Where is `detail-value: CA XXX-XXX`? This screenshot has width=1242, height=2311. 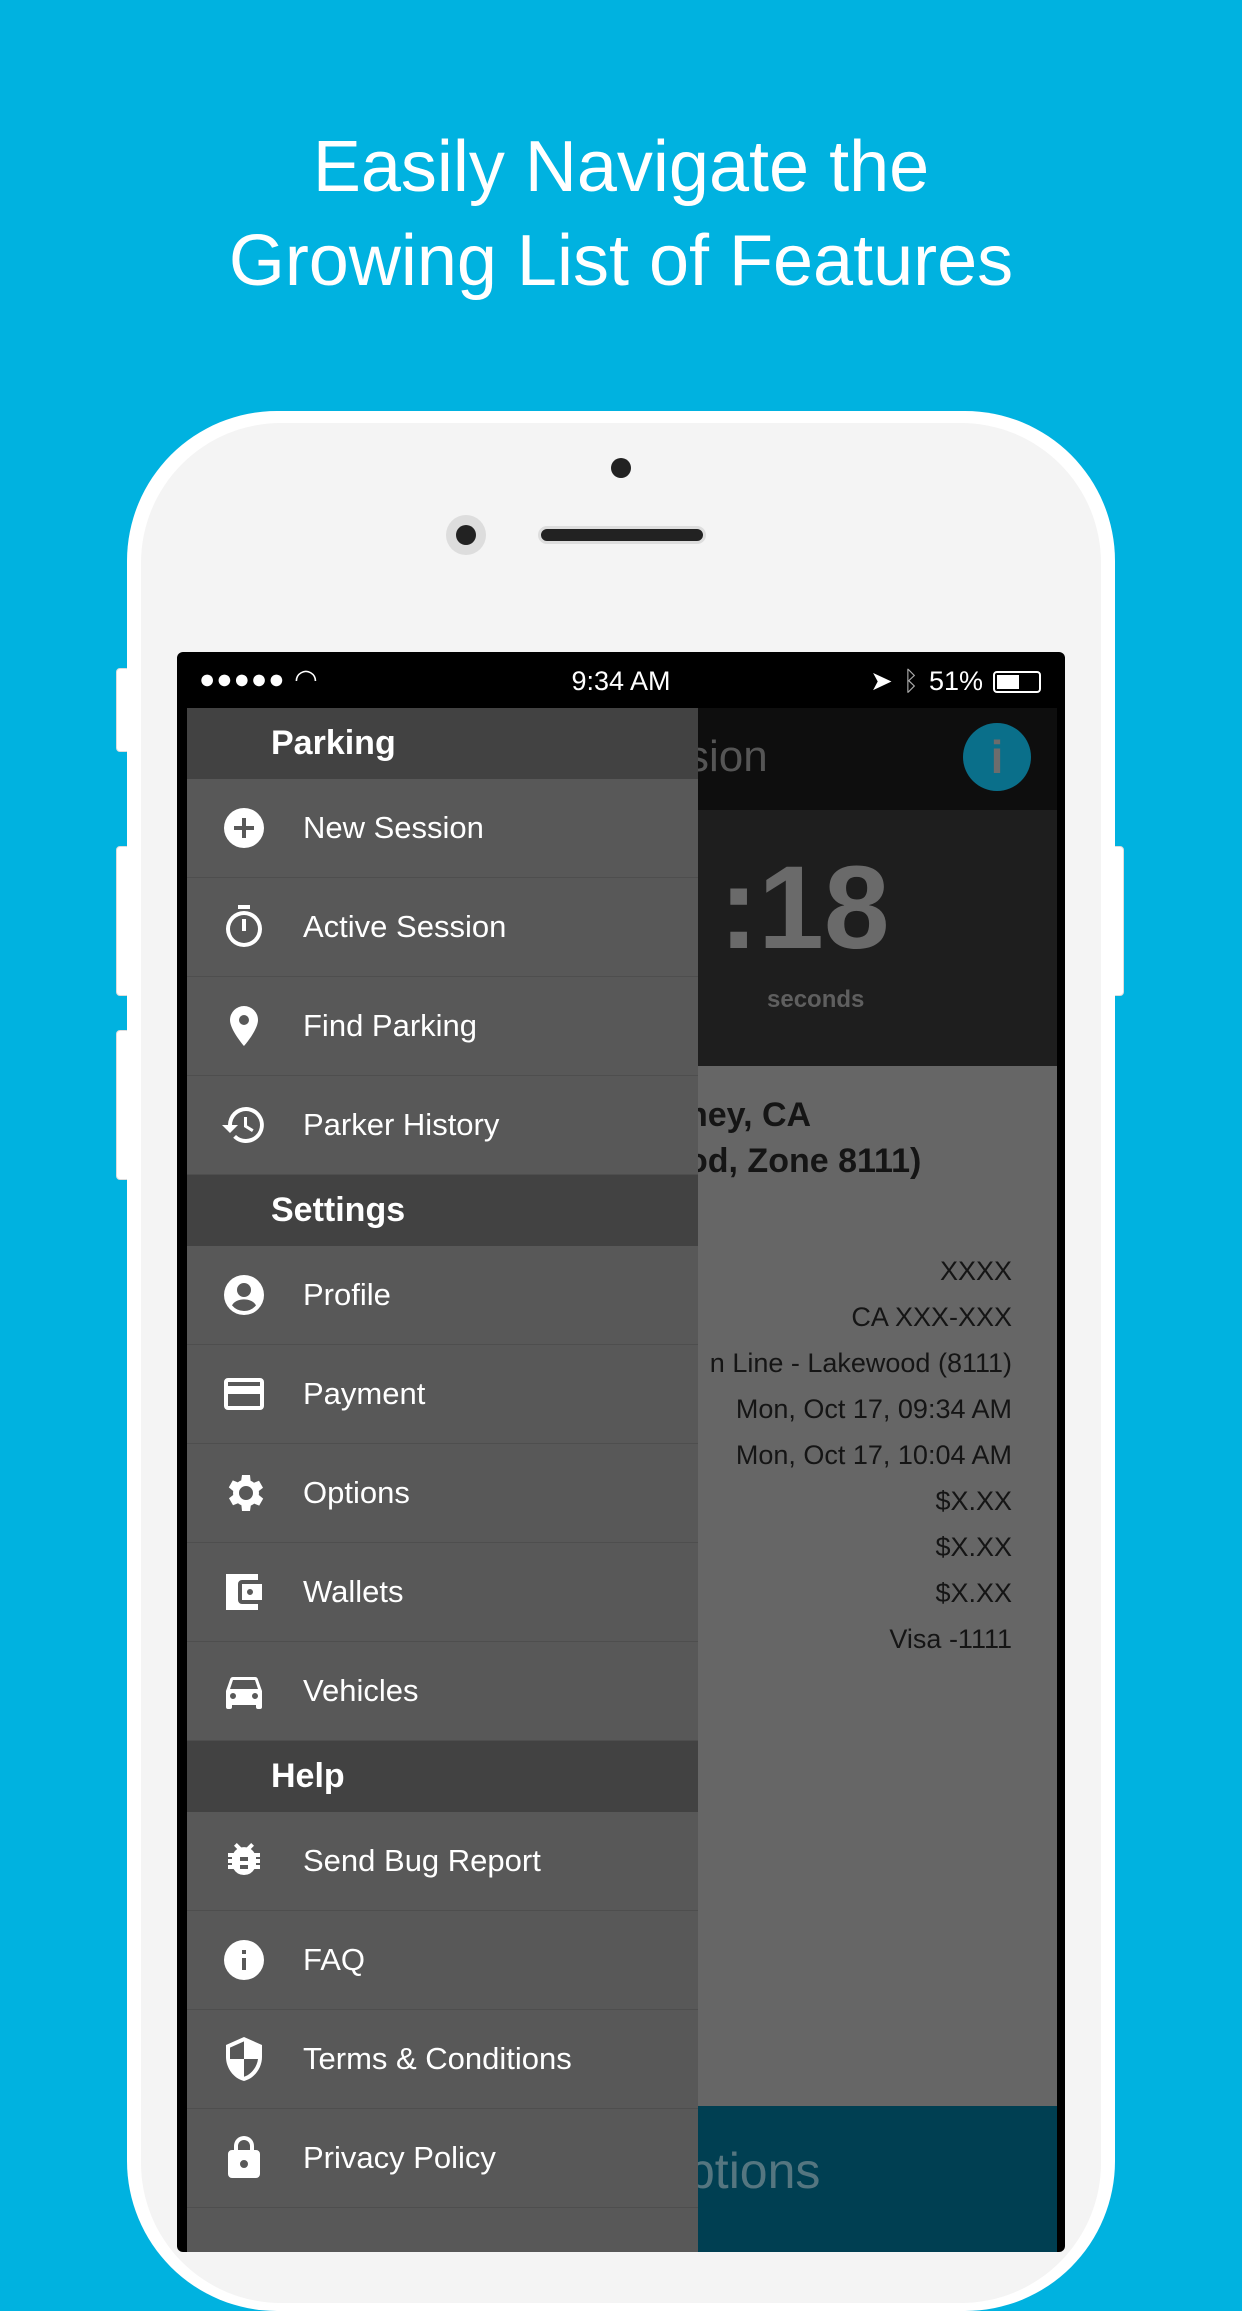
detail-value: CA XXX-XXX is located at coordinates (931, 1317).